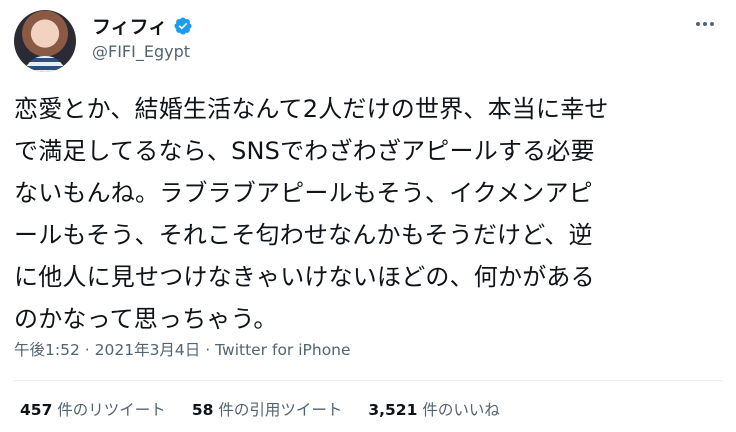 This screenshot has height=432, width=736. I want to click on tweet-timestamp: 午後1:52 · 2021年3月4日, so click(107, 350).